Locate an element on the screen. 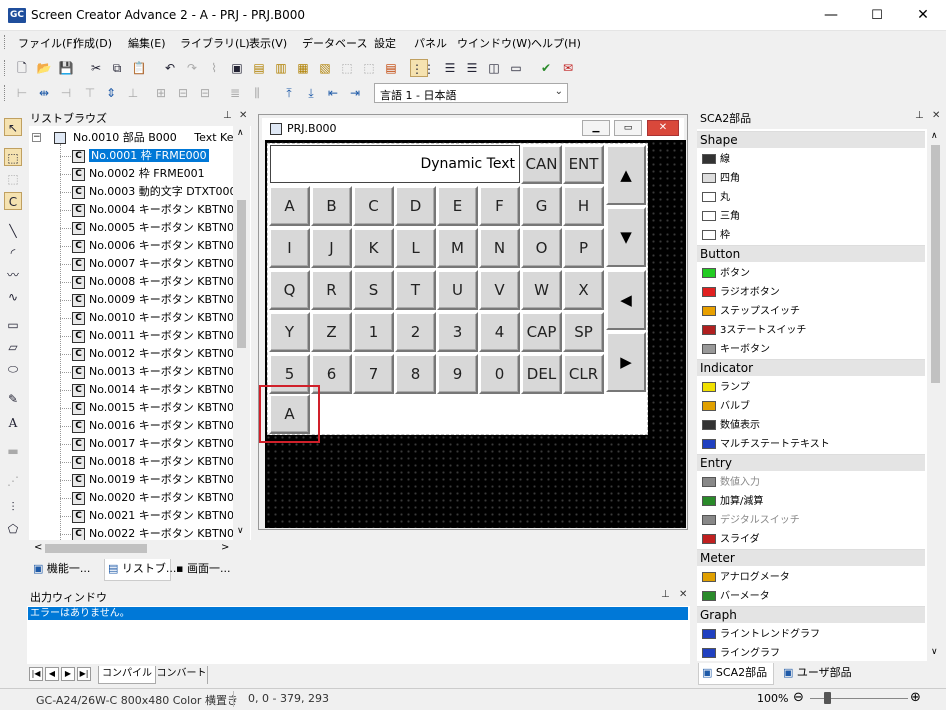  menu-grip is located at coordinates (5, 42).